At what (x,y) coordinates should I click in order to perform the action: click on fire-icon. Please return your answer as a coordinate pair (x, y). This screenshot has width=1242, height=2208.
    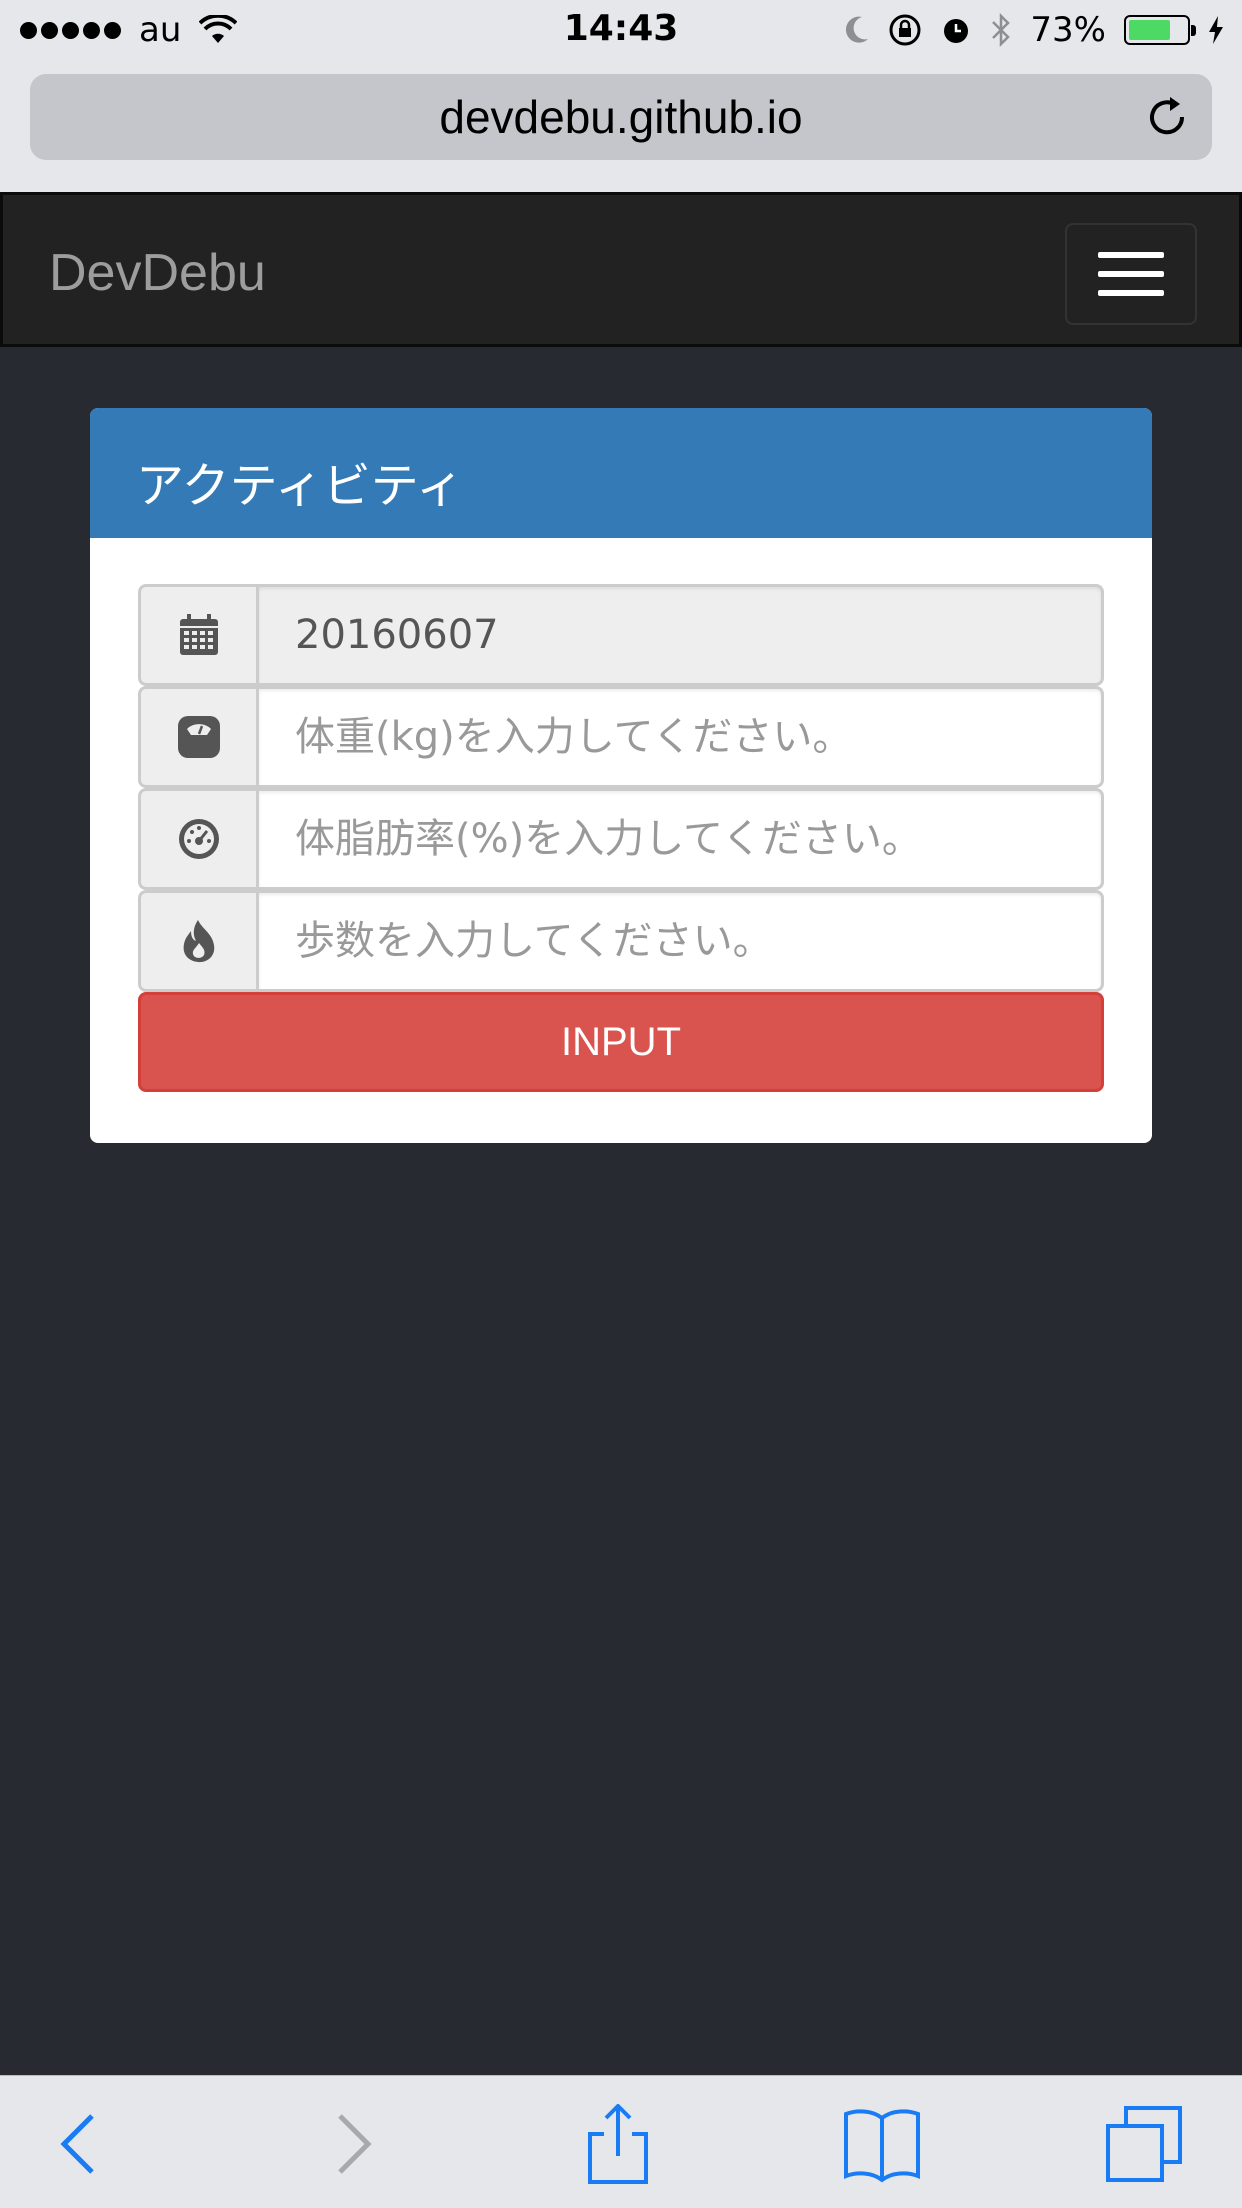
    Looking at the image, I should click on (198, 941).